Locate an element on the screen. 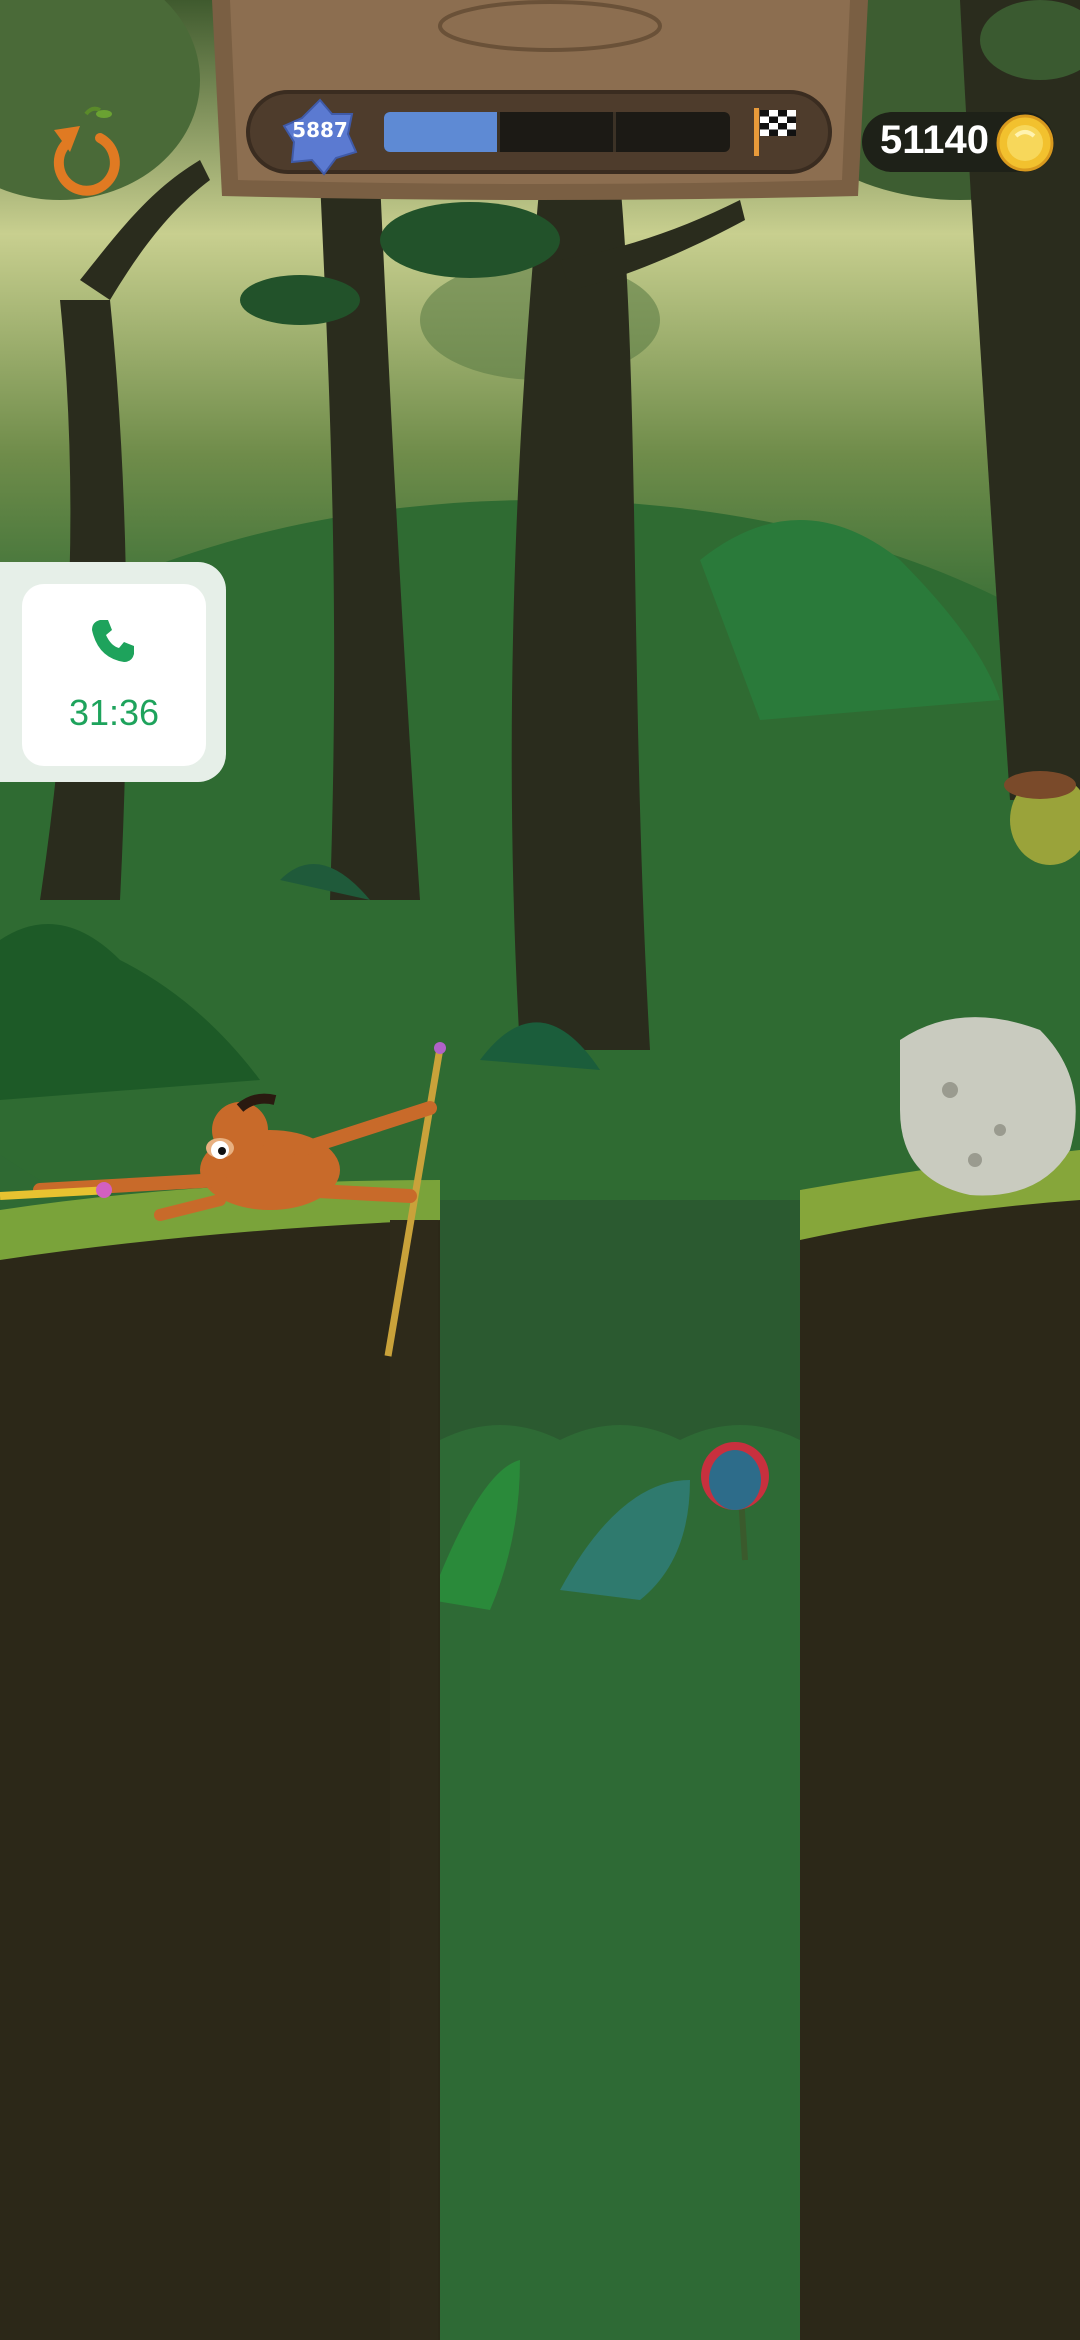 This screenshot has width=1080, height=2340. restart-button is located at coordinates (83, 152).